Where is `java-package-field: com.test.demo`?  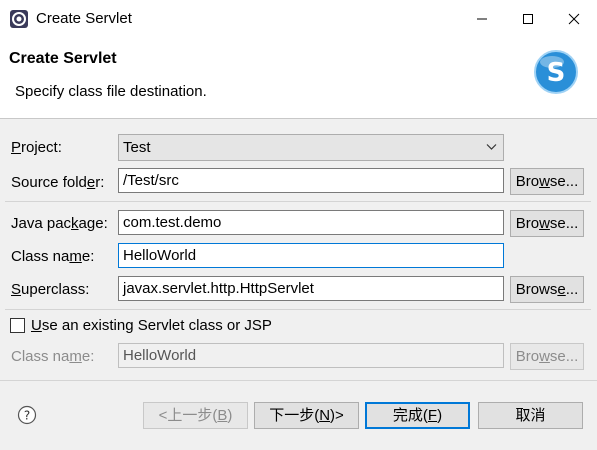
java-package-field: com.test.demo is located at coordinates (311, 222).